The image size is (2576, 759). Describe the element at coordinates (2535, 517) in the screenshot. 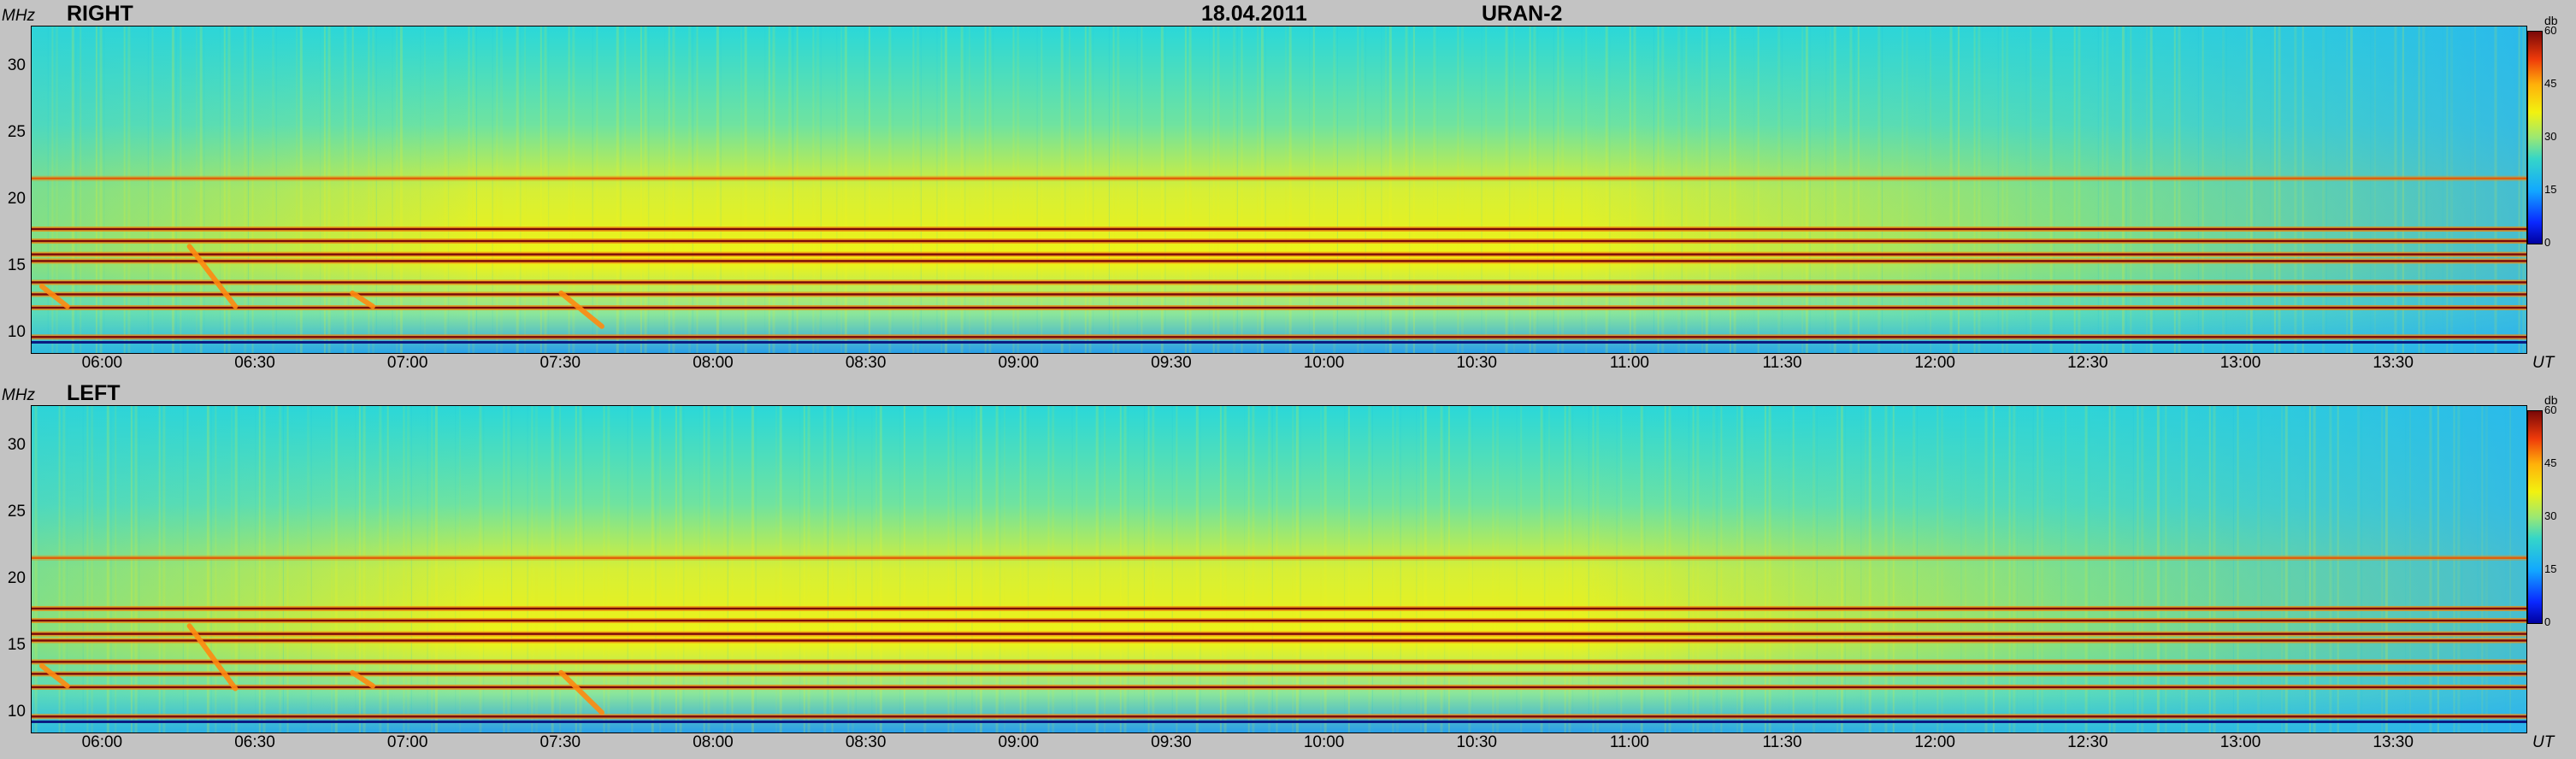

I see `colorbar` at that location.